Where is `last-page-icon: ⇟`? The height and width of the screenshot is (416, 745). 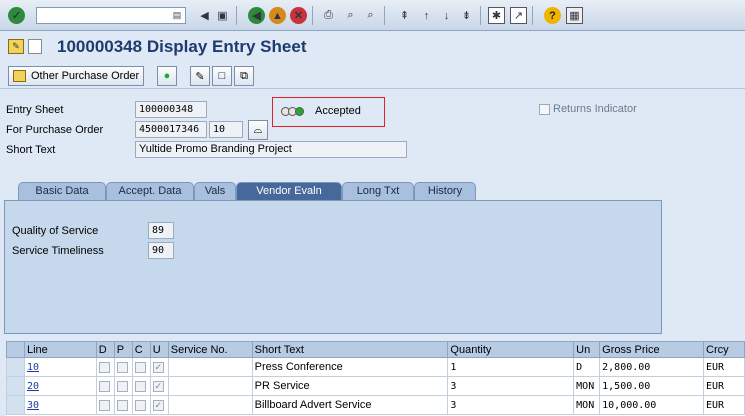 last-page-icon: ⇟ is located at coordinates (466, 15).